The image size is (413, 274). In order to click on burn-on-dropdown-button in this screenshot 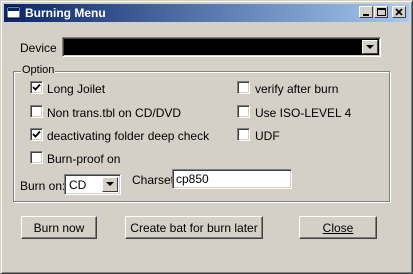, I will do `click(110, 184)`.